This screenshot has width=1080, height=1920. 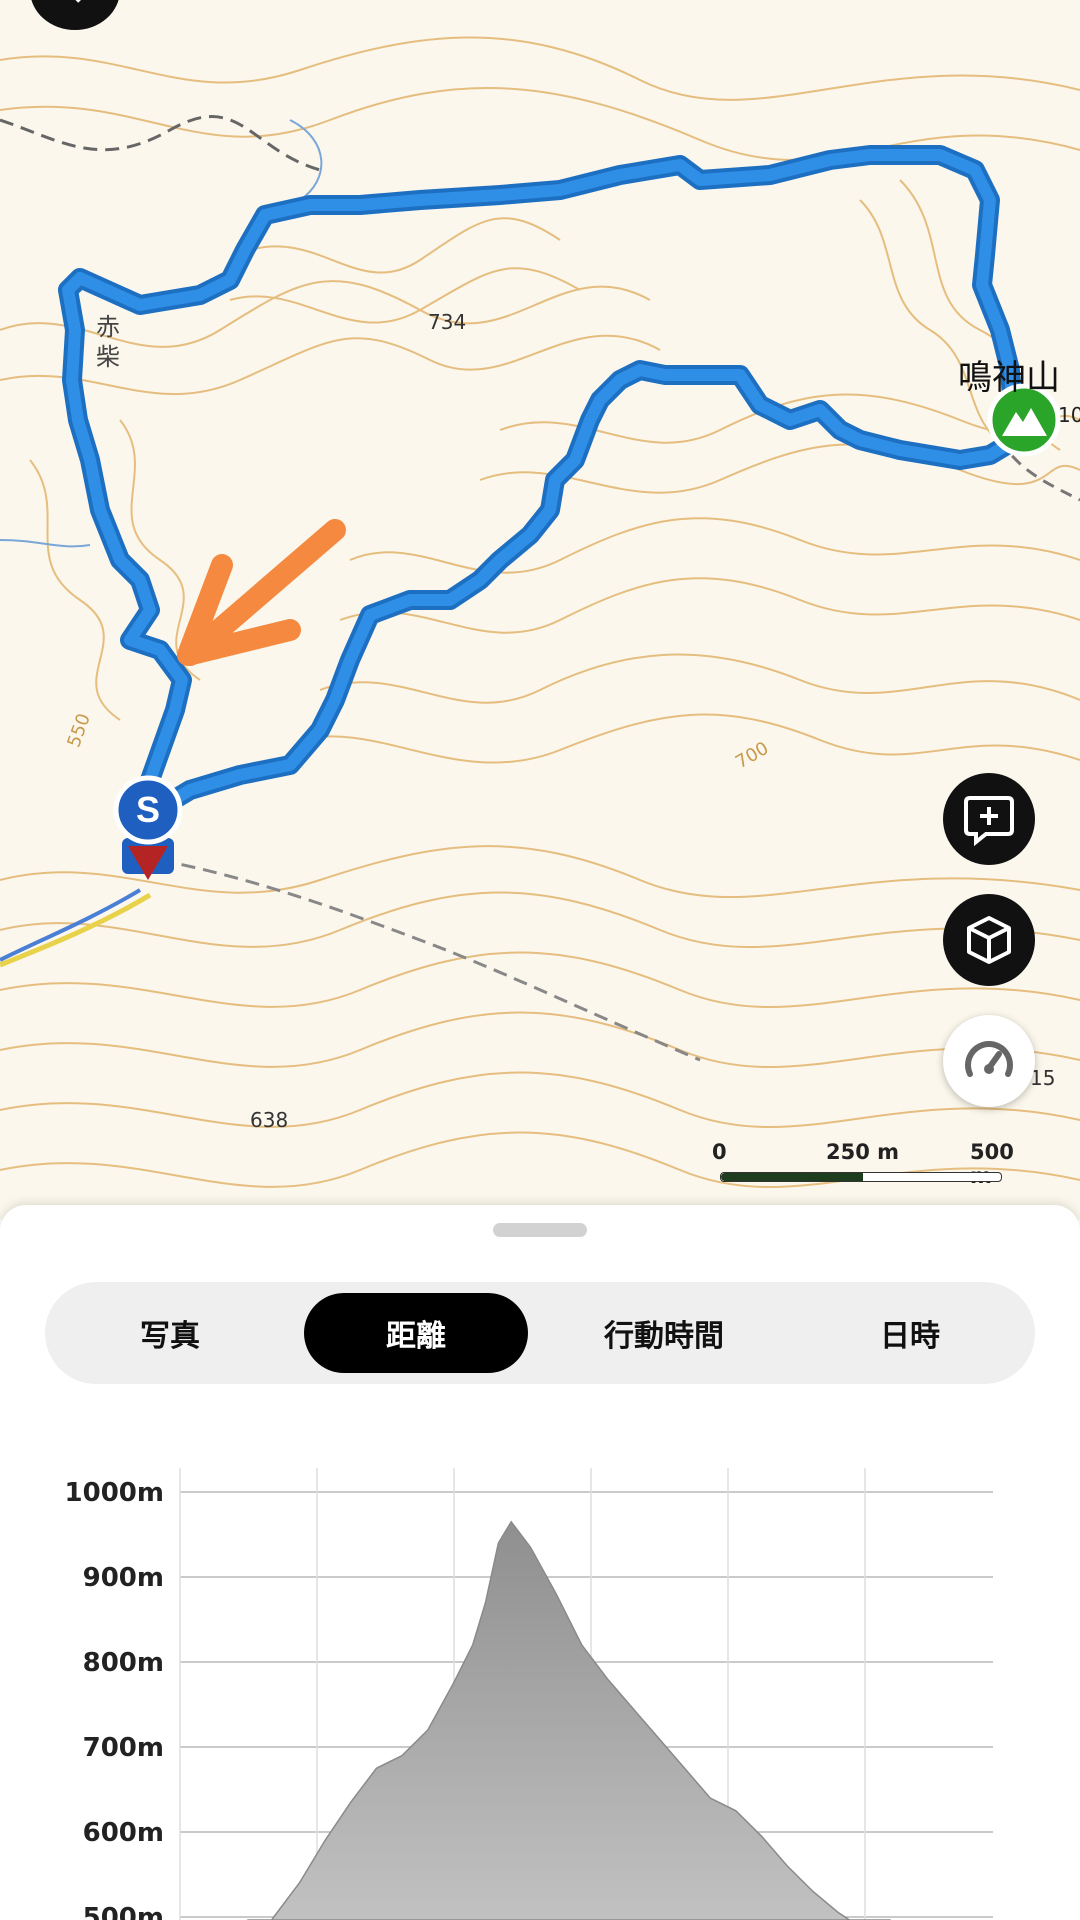 I want to click on start-marker-label: S, so click(x=148, y=809).